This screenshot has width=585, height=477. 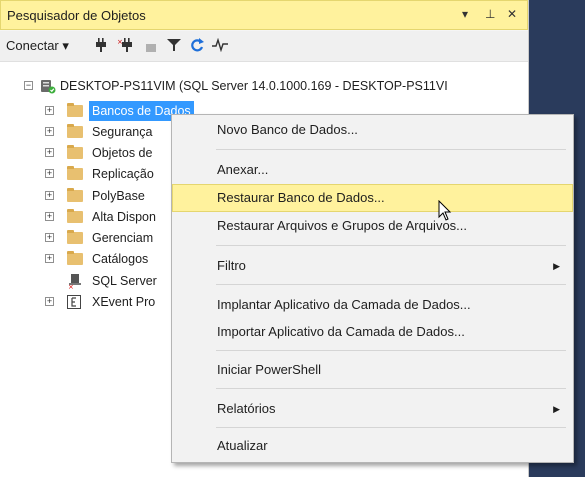 What do you see at coordinates (122, 132) in the screenshot?
I see `tree-node-label: Segurança` at bounding box center [122, 132].